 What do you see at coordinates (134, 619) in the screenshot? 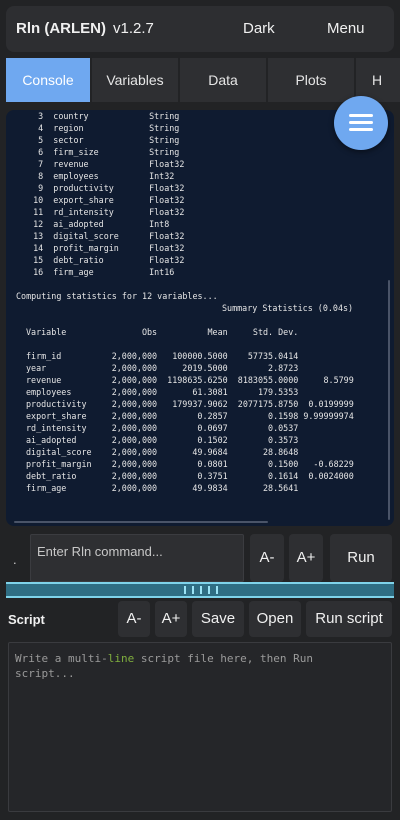
I see `script-font-decrease-button: A-` at bounding box center [134, 619].